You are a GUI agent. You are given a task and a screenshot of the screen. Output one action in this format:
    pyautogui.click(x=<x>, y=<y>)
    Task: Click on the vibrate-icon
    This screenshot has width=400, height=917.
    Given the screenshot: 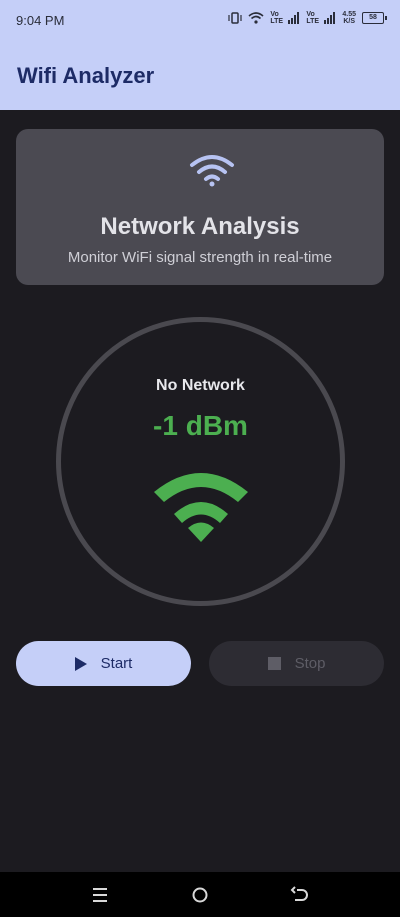 What is the action you would take?
    pyautogui.click(x=235, y=18)
    